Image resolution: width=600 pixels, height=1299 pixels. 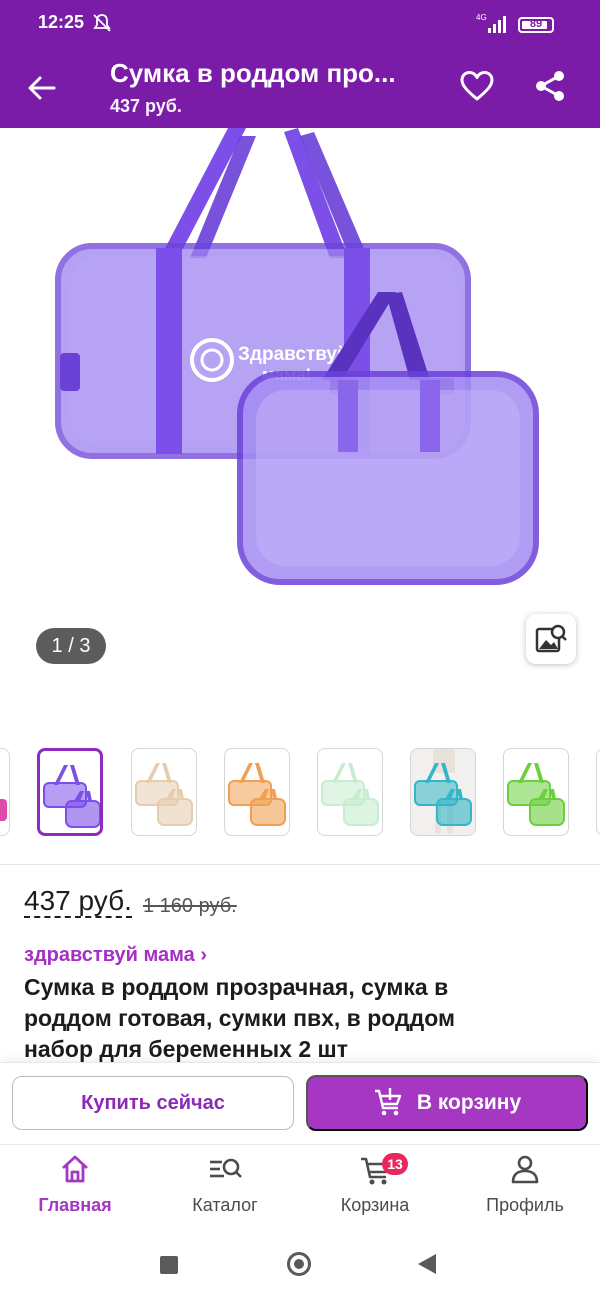 What do you see at coordinates (300, 794) in the screenshot?
I see `thumbnail-strip` at bounding box center [300, 794].